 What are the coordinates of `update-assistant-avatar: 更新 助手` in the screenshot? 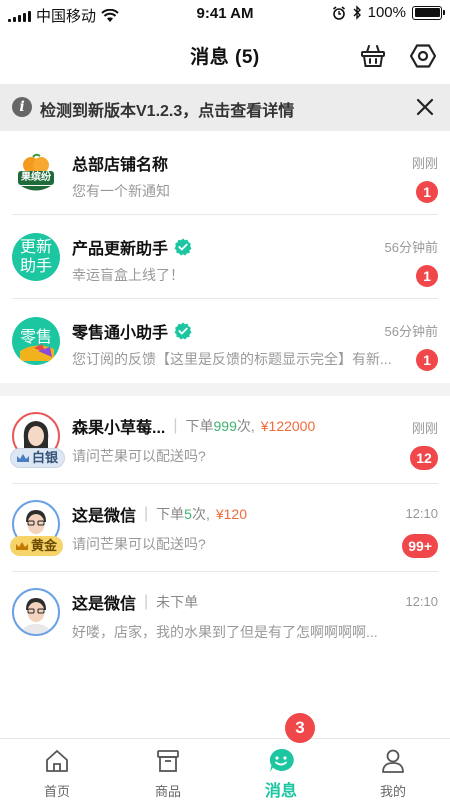 It's located at (36, 257).